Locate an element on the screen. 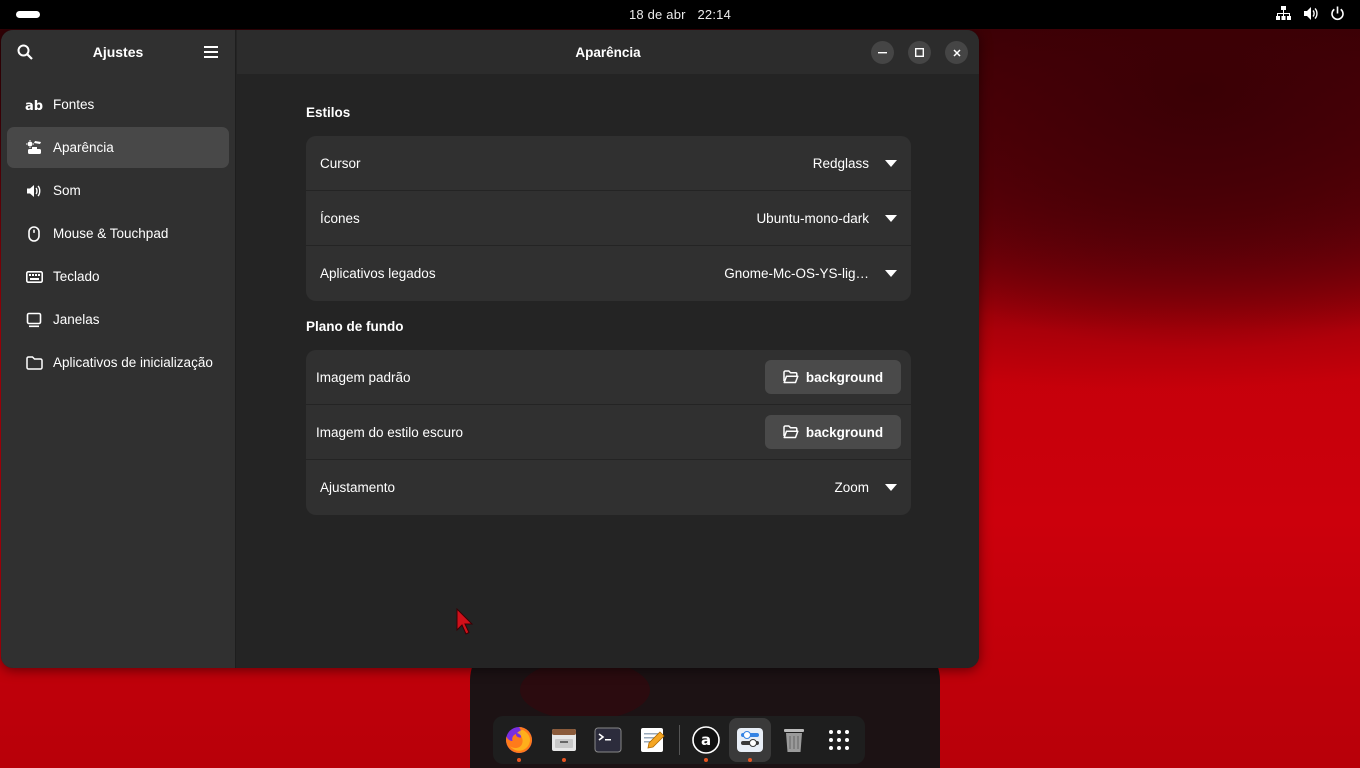 Image resolution: width=1360 pixels, height=768 pixels. dock-tweaks is located at coordinates (750, 740).